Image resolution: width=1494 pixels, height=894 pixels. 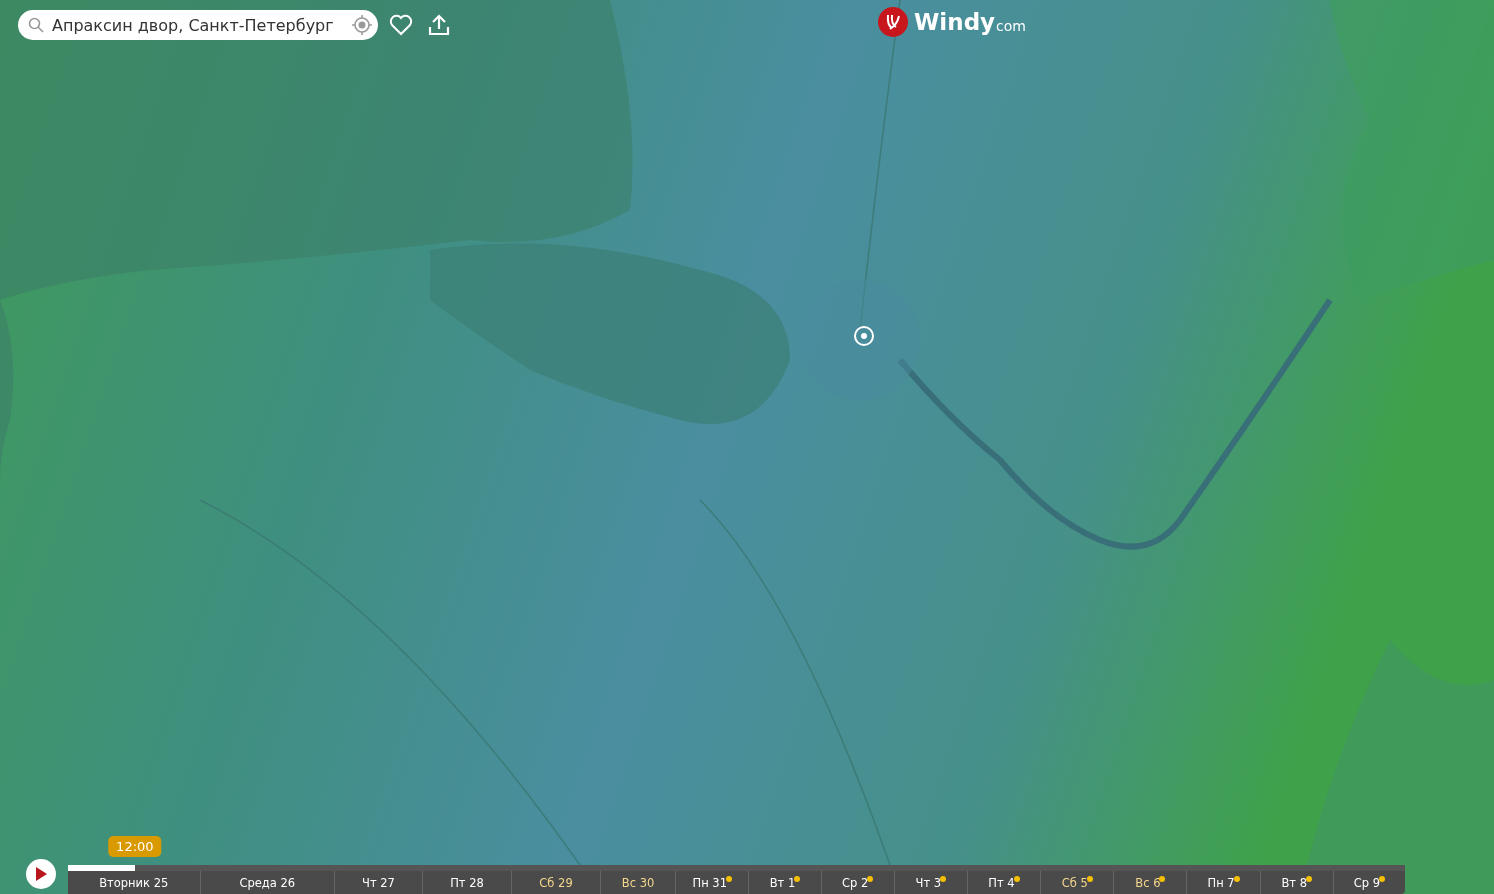 I want to click on day-label: Чт 27, so click(x=378, y=882).